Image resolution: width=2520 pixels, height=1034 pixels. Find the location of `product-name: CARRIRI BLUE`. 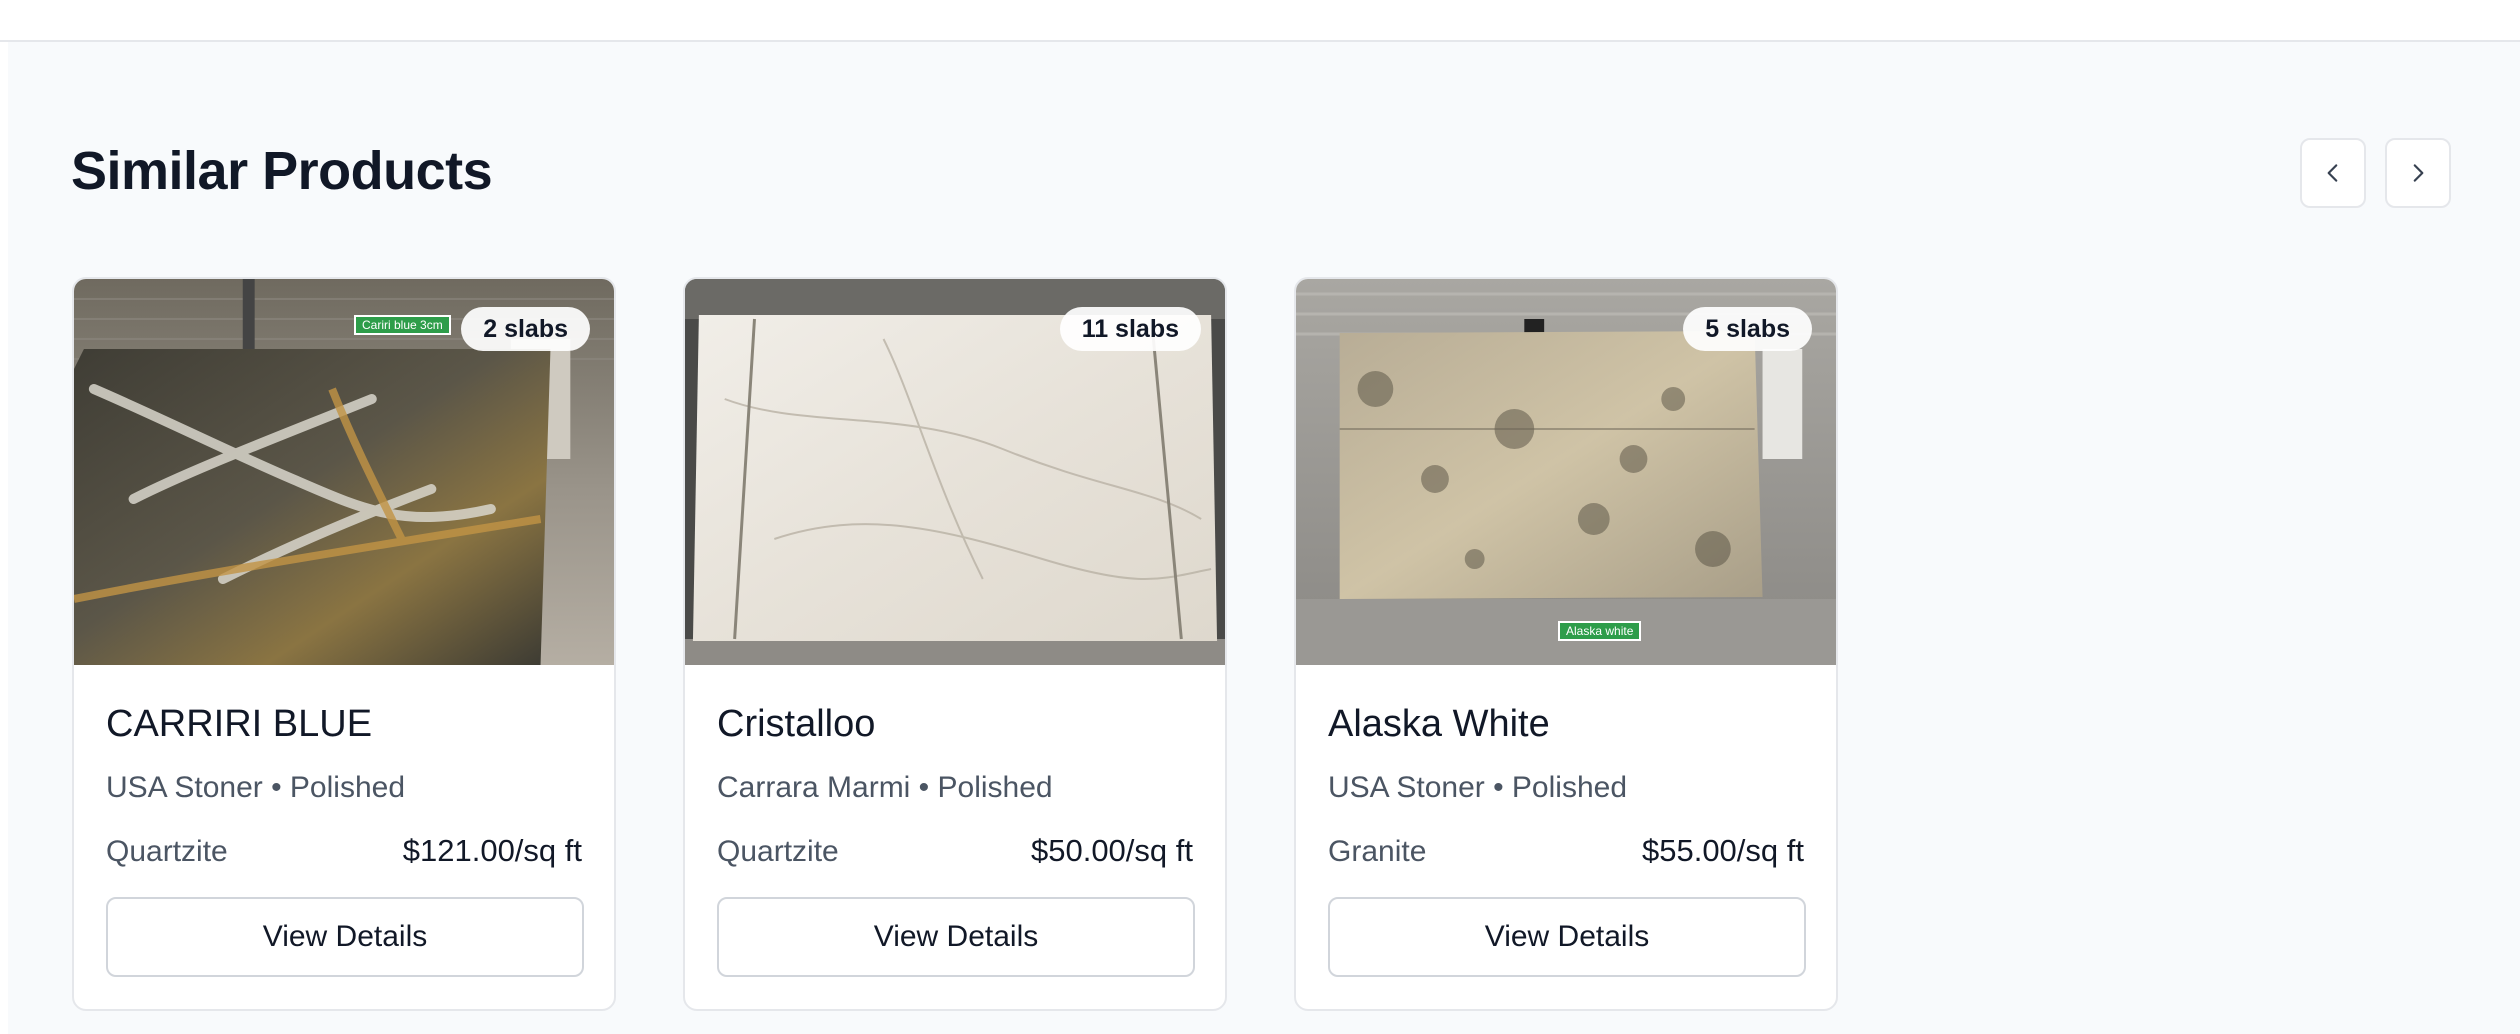

product-name: CARRIRI BLUE is located at coordinates (239, 724).